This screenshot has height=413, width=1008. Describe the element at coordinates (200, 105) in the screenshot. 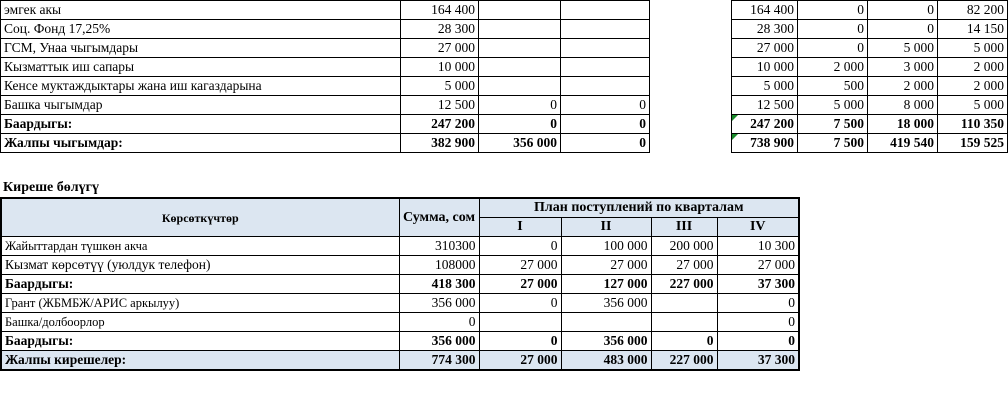

I see `expense-row-label: Башка чыгымдар` at that location.